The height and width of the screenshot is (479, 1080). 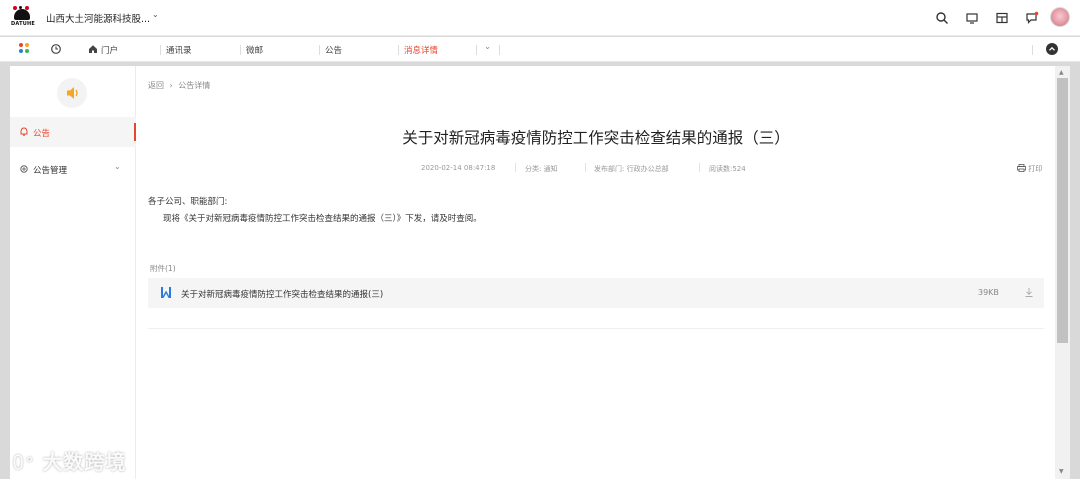 I want to click on bell-icon, so click(x=24, y=131).